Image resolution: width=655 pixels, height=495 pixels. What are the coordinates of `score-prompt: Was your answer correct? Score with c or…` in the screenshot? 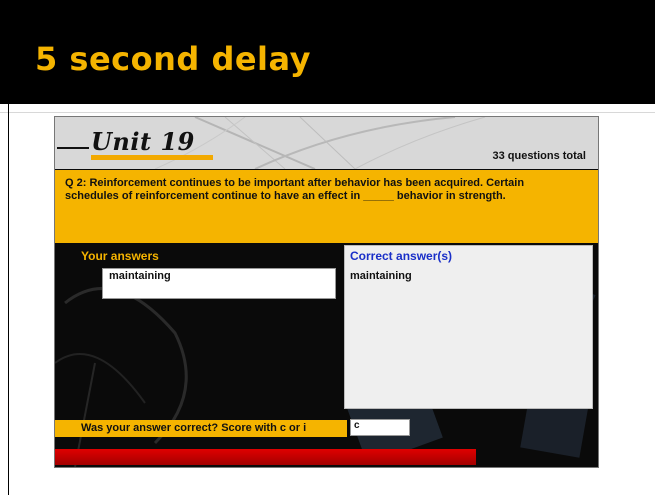 It's located at (194, 428).